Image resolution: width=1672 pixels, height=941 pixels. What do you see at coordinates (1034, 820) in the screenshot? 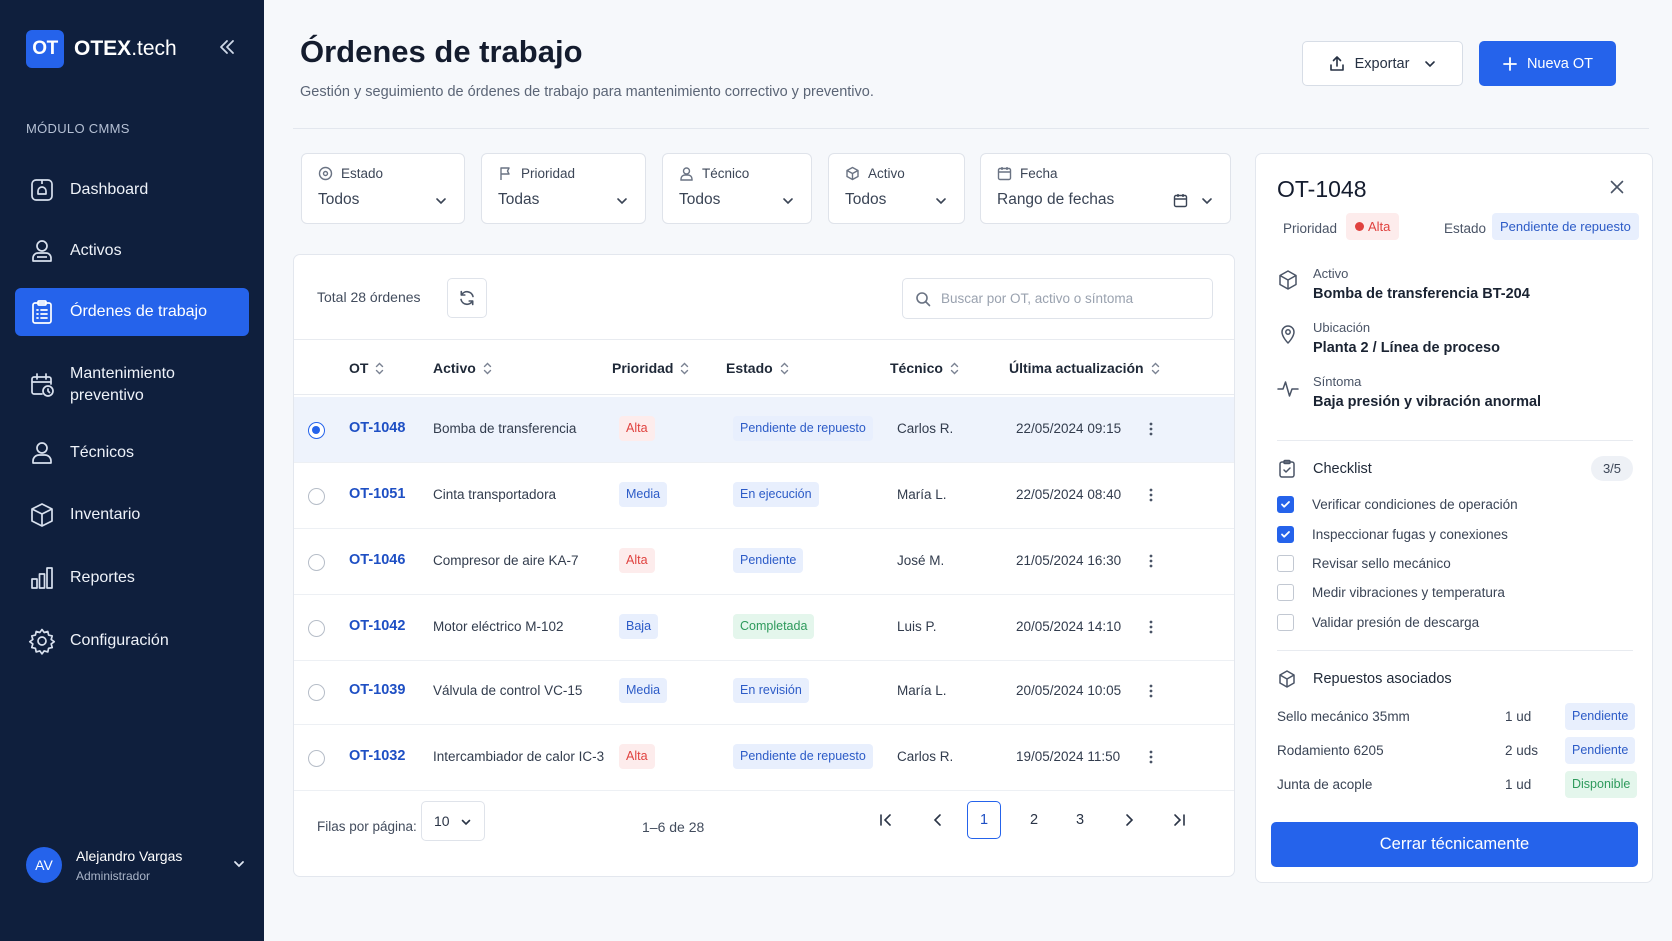
I see `page-2-button: 2` at bounding box center [1034, 820].